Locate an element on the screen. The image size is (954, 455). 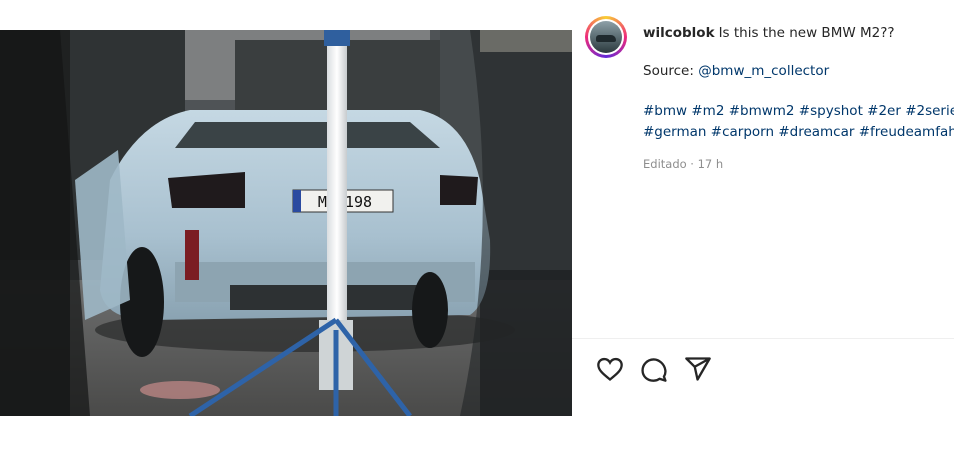
comment-button is located at coordinates (654, 369).